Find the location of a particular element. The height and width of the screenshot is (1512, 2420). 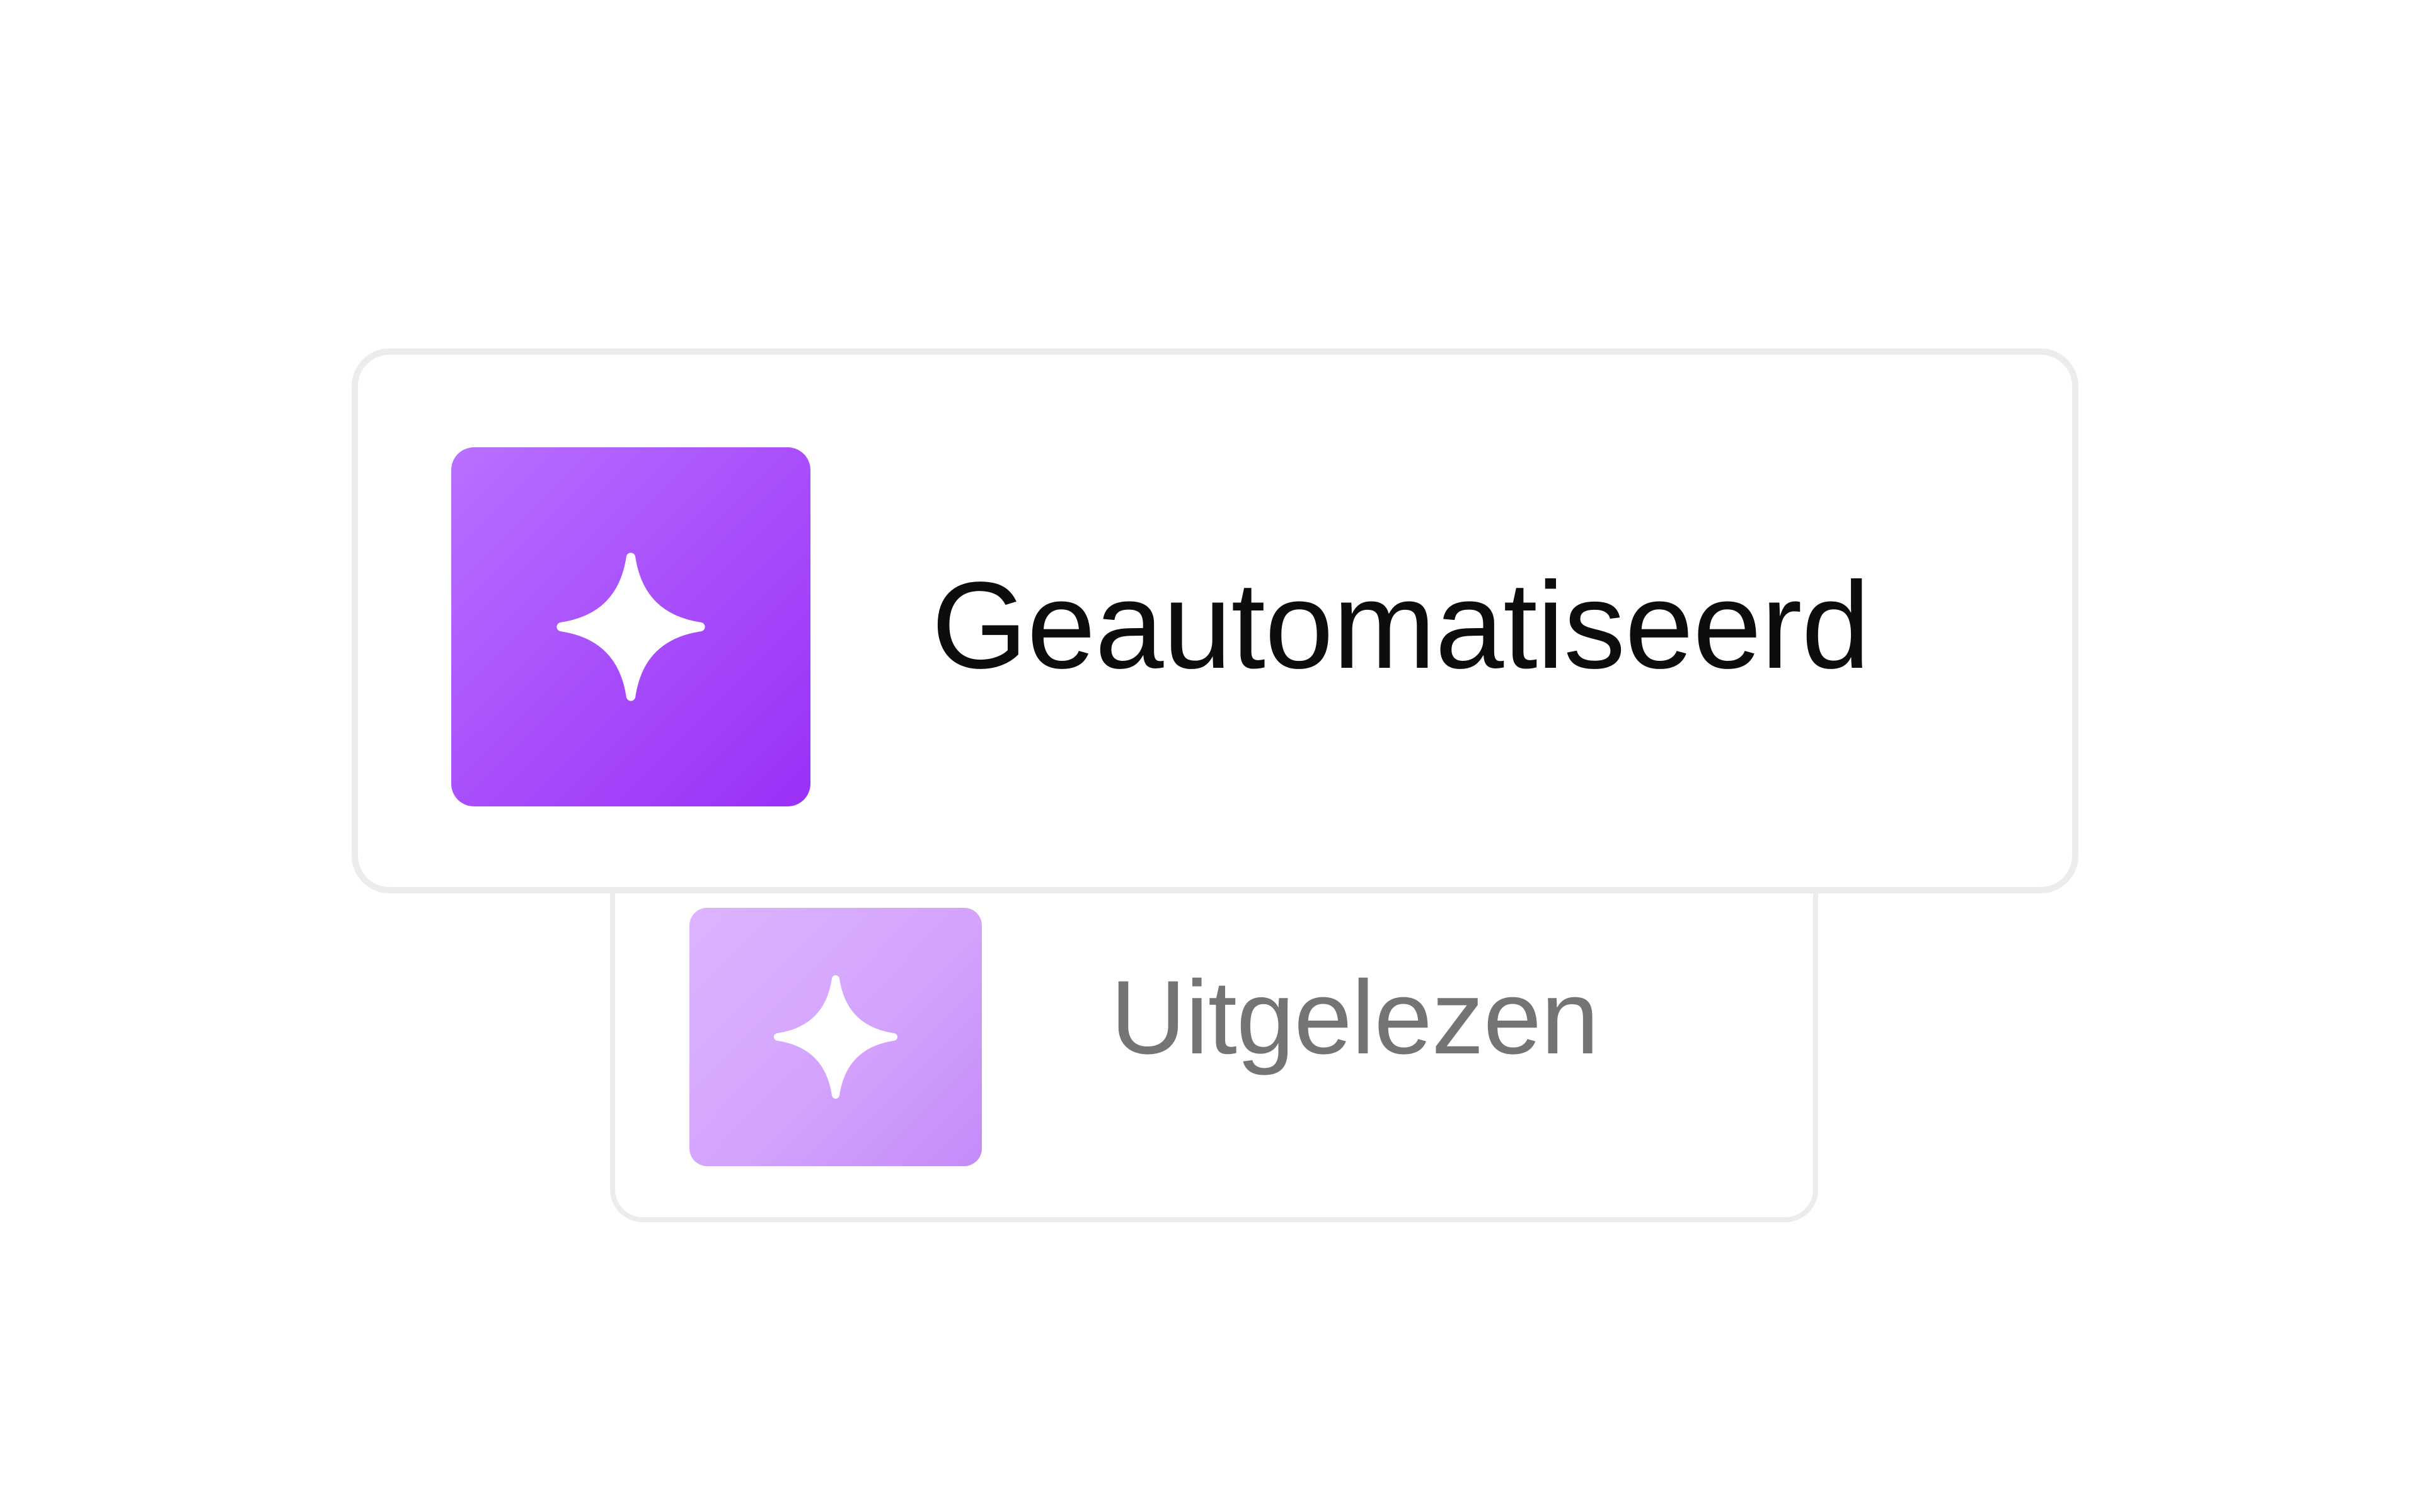

sparkle-tile-secondary is located at coordinates (836, 1037).